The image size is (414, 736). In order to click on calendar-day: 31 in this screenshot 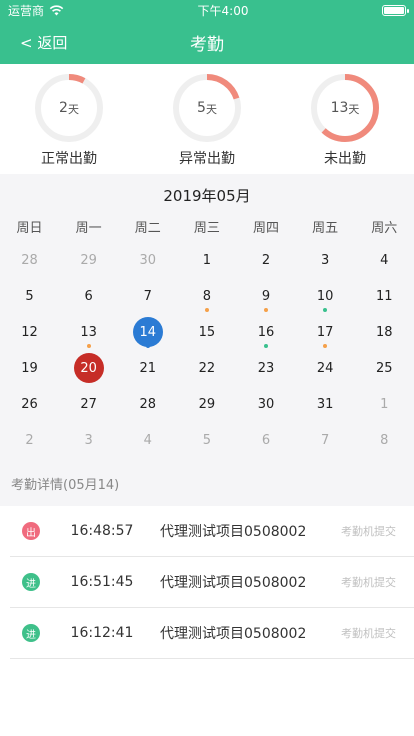, I will do `click(325, 404)`.